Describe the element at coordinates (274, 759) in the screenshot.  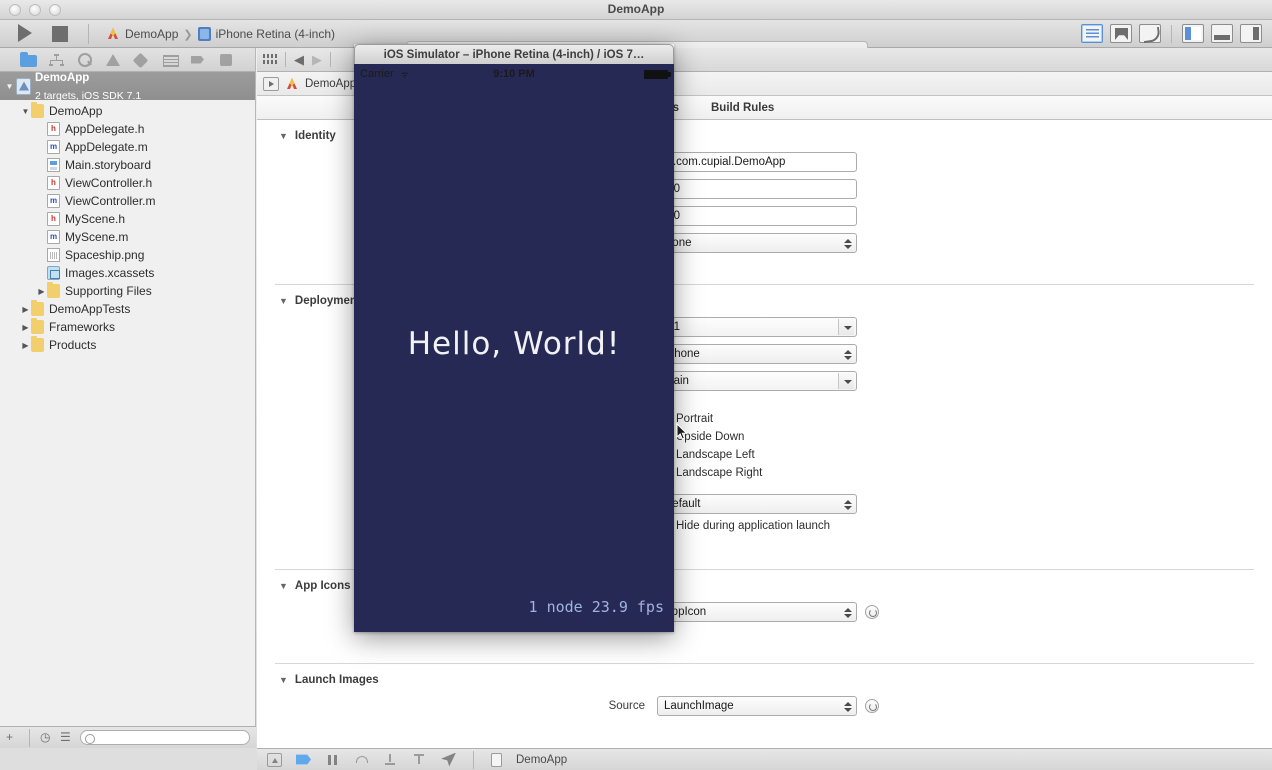
I see `show-debug-area-icon` at that location.